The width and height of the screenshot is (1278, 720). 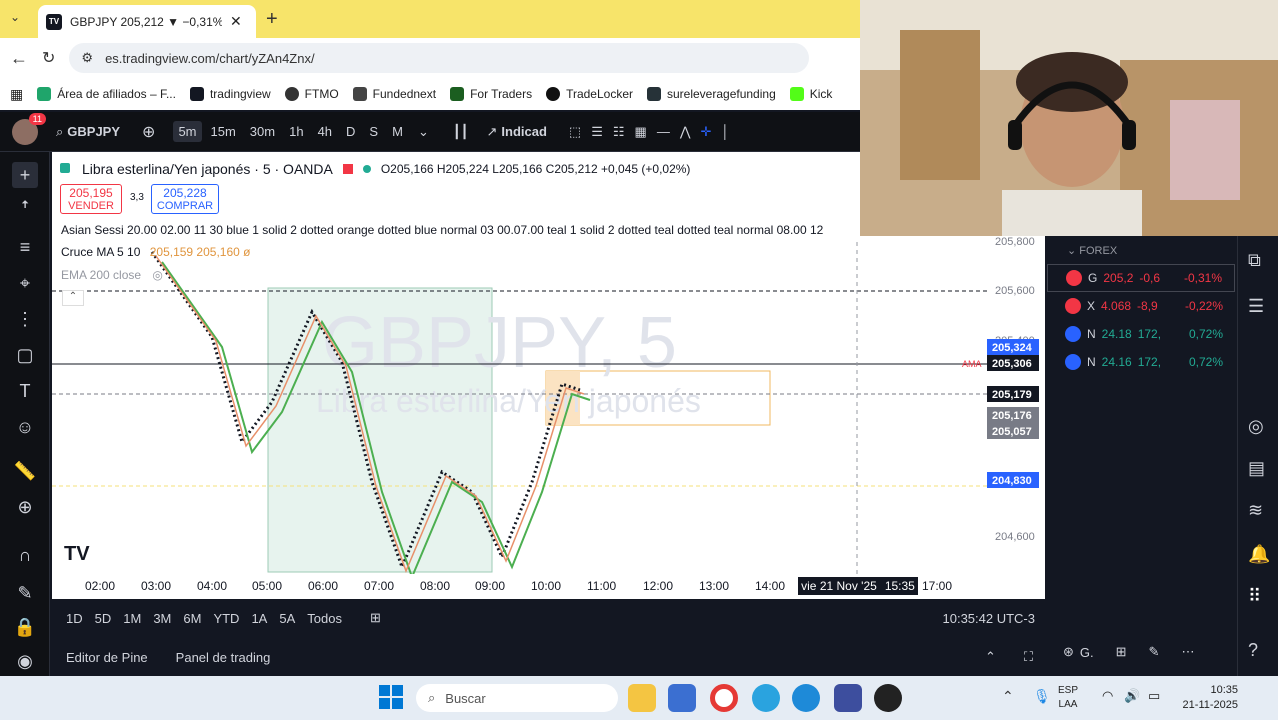 What do you see at coordinates (162, 618) in the screenshot?
I see `range-3m: 3M` at bounding box center [162, 618].